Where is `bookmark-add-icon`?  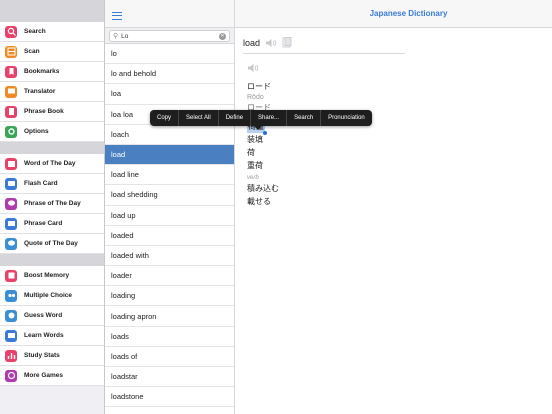
bookmark-add-icon is located at coordinates (287, 42).